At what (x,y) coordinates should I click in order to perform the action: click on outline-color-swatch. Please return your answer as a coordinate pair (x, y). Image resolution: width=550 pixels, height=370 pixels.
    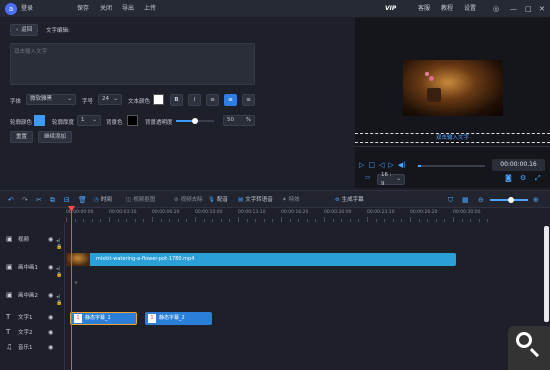
    Looking at the image, I should click on (39, 120).